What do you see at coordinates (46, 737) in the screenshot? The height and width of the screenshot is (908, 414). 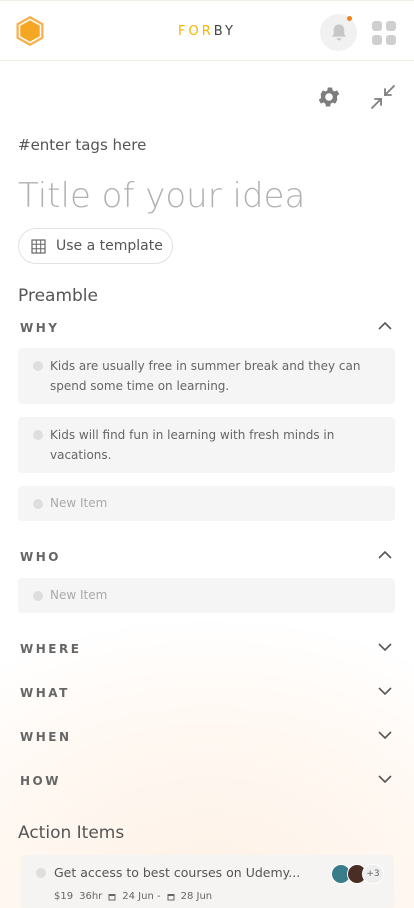 I see `when-section-label: WHEN` at bounding box center [46, 737].